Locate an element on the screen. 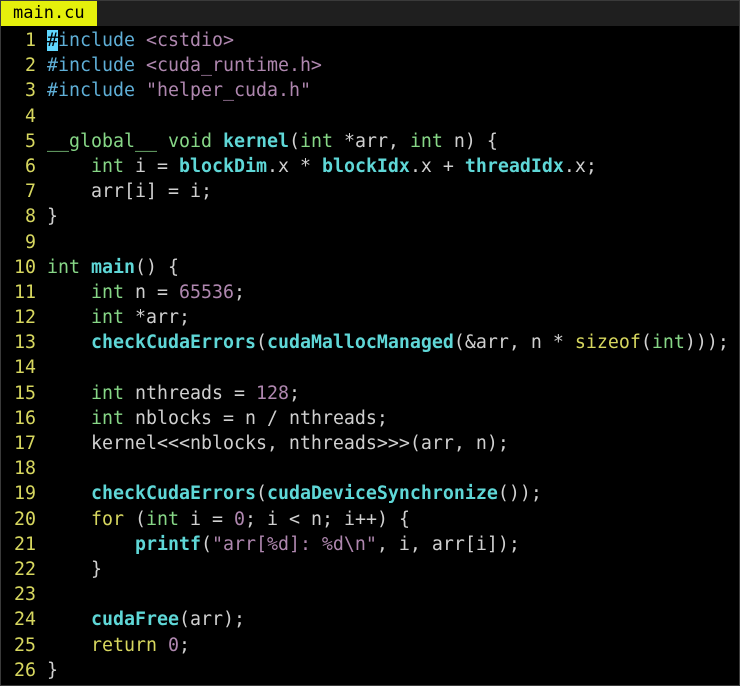 Image resolution: width=740 pixels, height=686 pixels. line-number: 17 is located at coordinates (25, 443).